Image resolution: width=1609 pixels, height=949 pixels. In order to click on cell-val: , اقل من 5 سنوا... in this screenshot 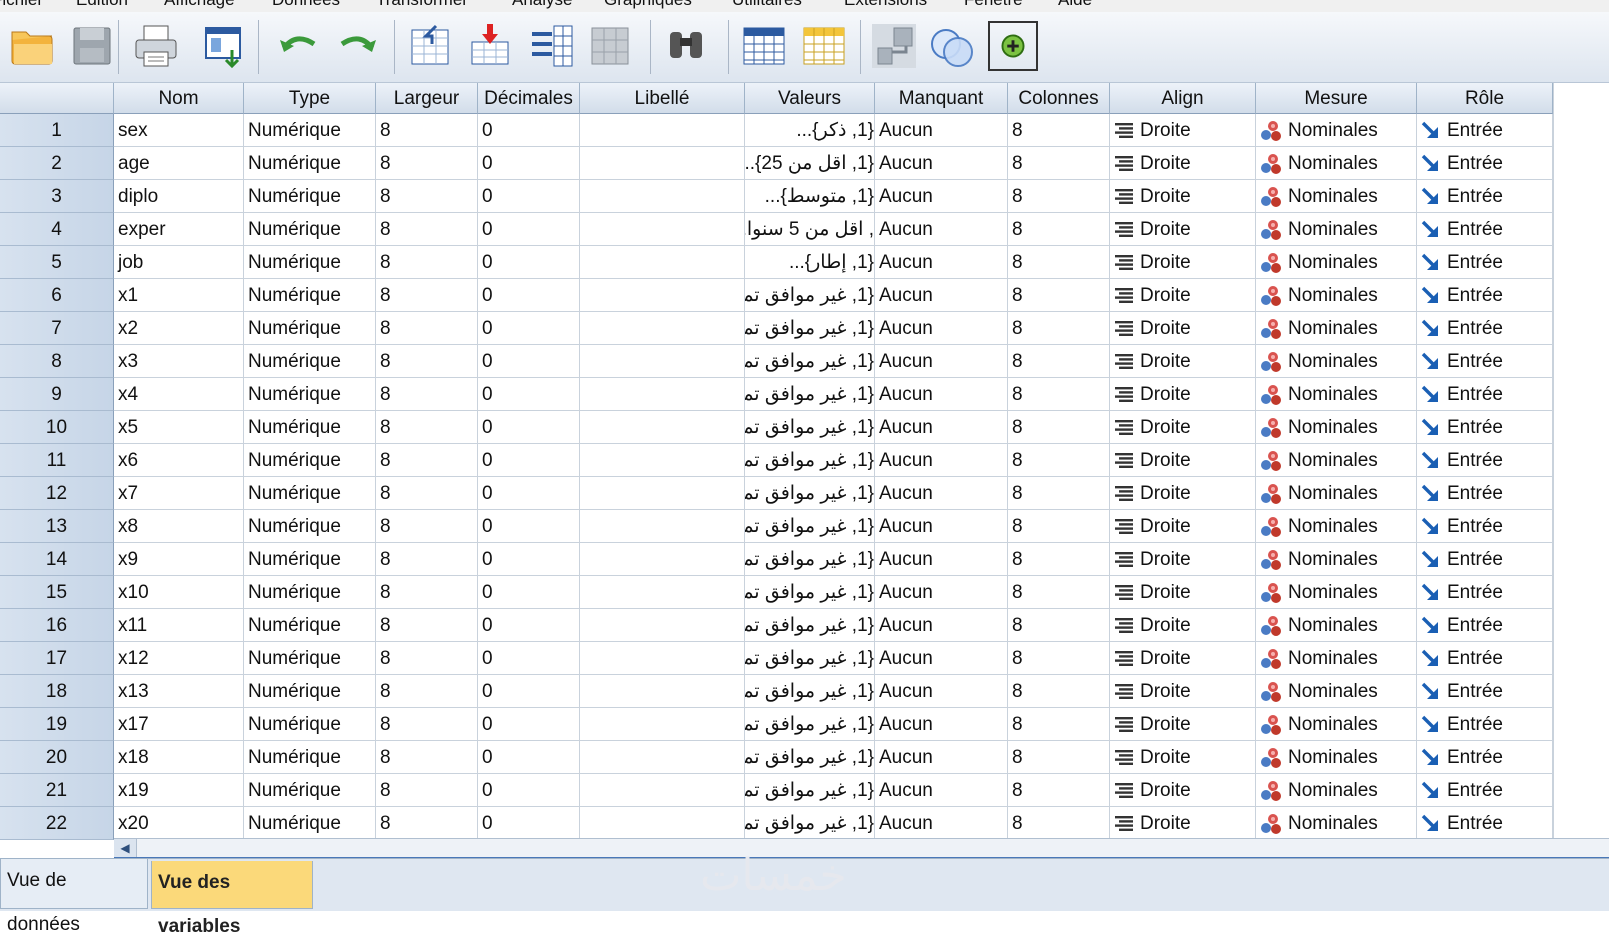, I will do `click(810, 229)`.